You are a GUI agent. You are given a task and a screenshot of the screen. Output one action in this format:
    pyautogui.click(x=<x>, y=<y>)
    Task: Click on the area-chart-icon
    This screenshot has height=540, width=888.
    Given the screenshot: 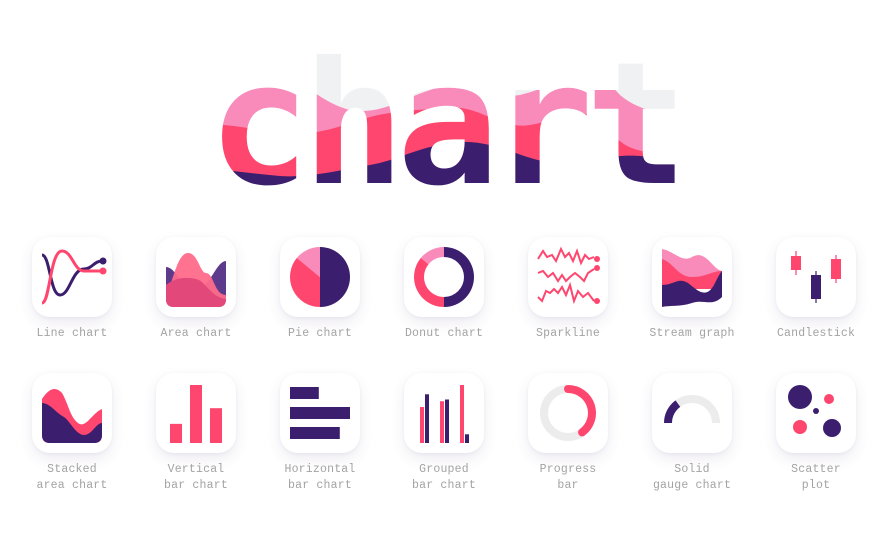 What is the action you would take?
    pyautogui.click(x=196, y=280)
    